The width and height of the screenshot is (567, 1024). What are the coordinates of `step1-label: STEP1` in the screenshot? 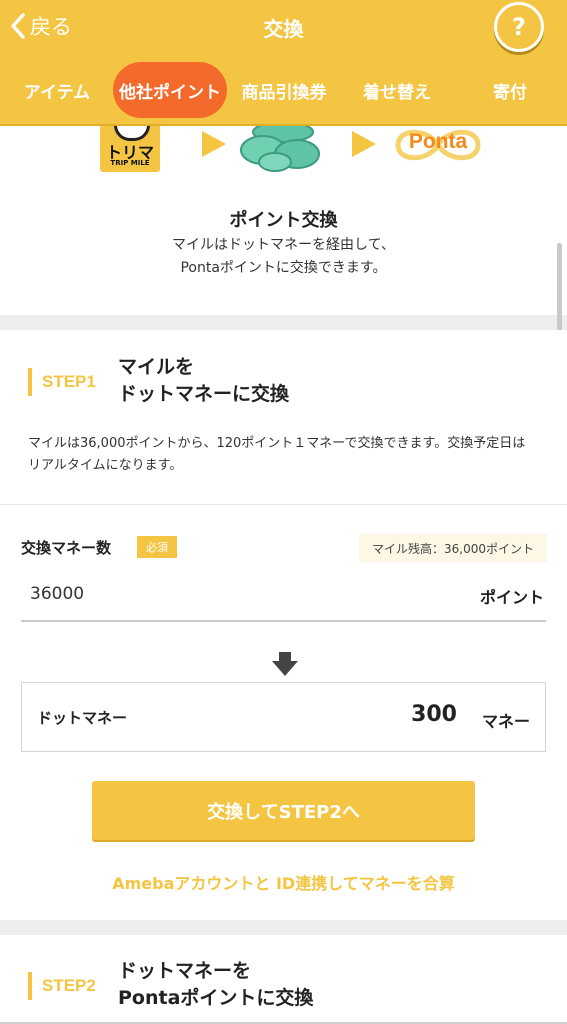 It's located at (62, 382).